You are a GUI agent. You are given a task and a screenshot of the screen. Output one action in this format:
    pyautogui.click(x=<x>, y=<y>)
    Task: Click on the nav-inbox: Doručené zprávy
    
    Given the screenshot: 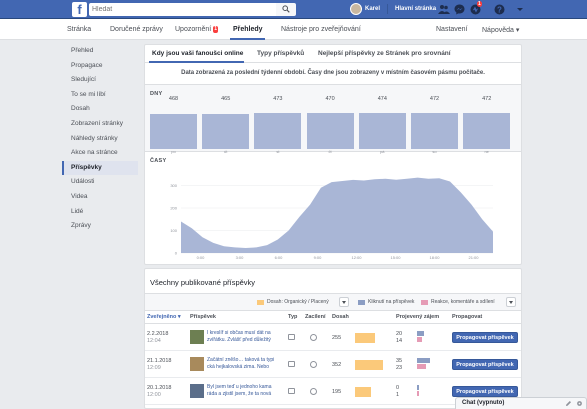 What is the action you would take?
    pyautogui.click(x=136, y=29)
    